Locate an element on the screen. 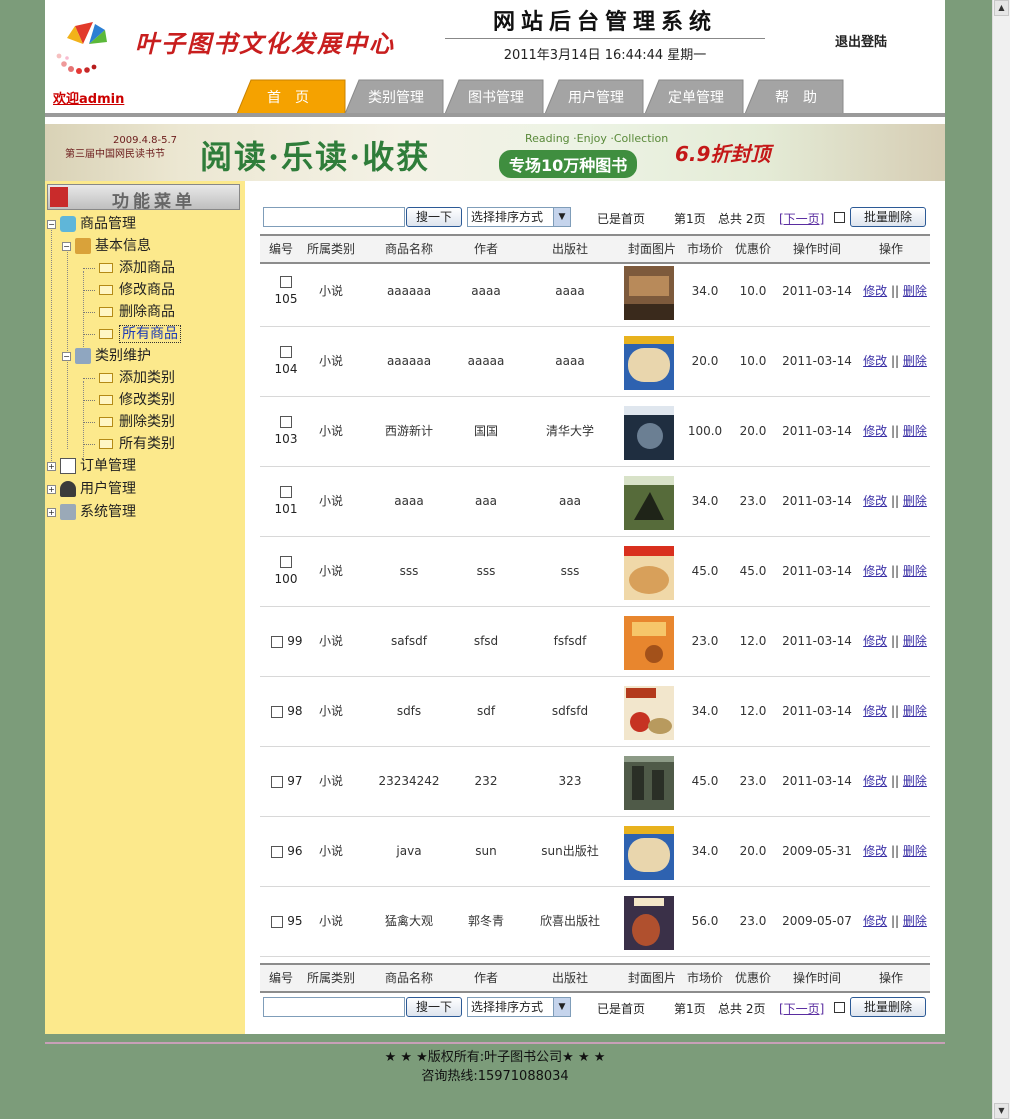 Image resolution: width=1010 pixels, height=1119 pixels. tab-books: 图书管理 is located at coordinates (496, 96).